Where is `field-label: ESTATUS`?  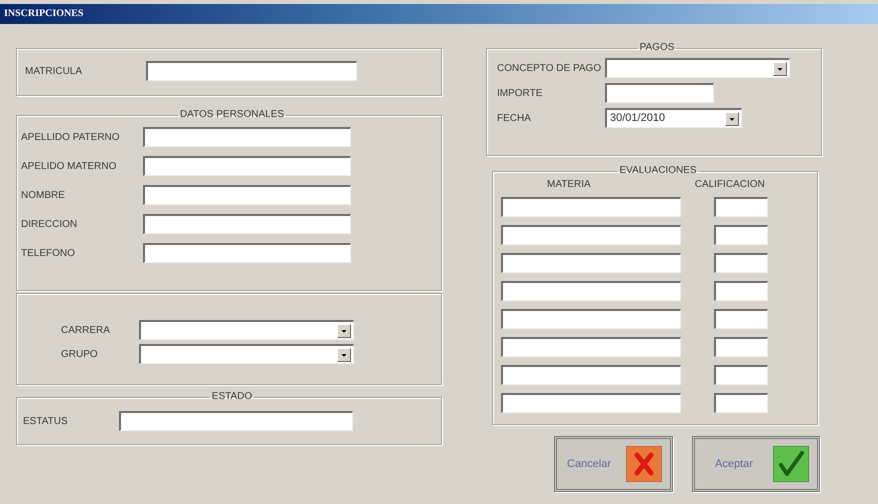 field-label: ESTATUS is located at coordinates (46, 421).